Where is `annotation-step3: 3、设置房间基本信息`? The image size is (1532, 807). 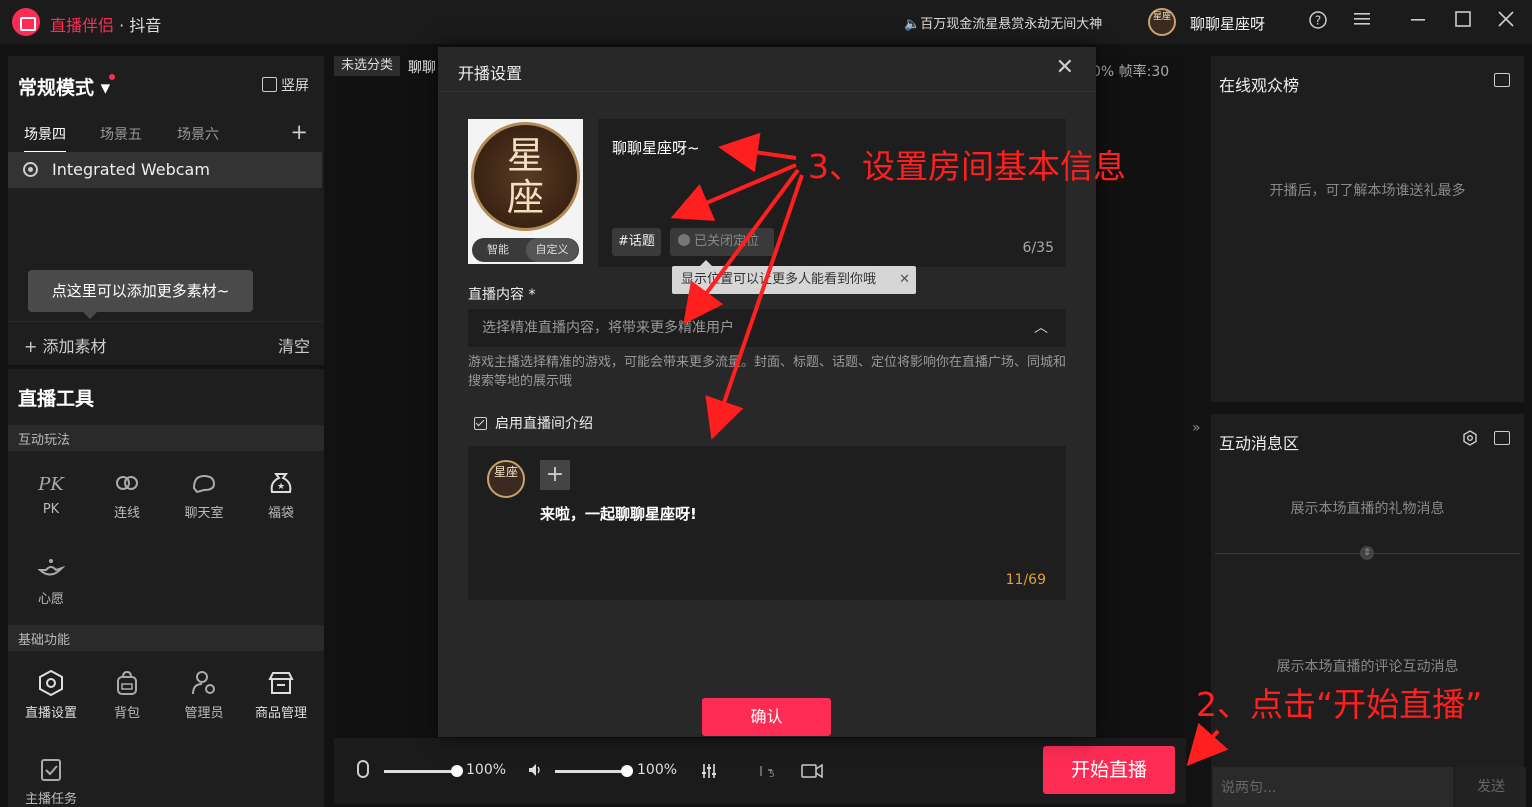 annotation-step3: 3、设置房间基本信息 is located at coordinates (967, 166).